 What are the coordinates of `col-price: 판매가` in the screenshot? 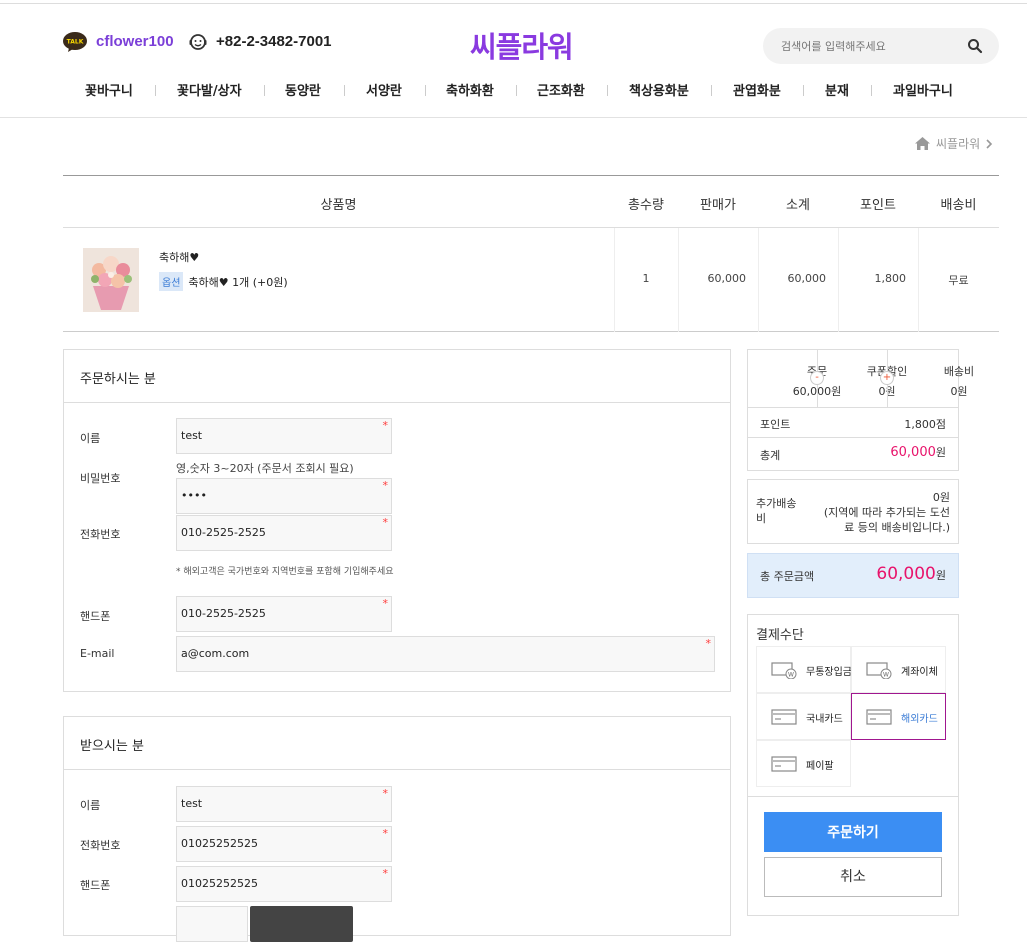 It's located at (718, 205).